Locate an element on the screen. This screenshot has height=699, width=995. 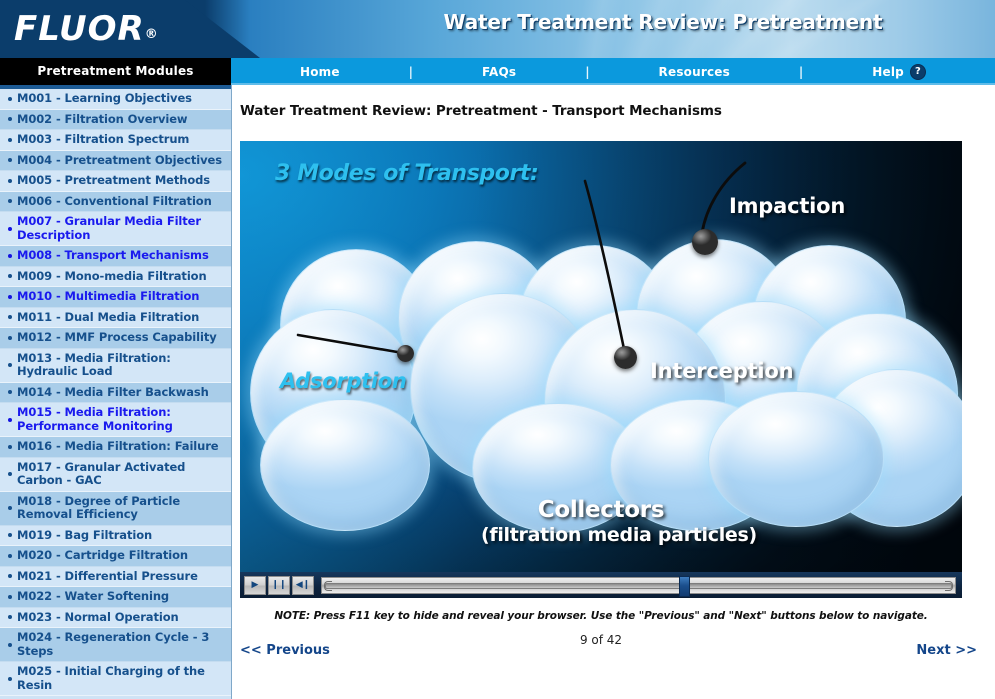
sidebar-item-m025: M025 - Initial Charging of the Resin is located at coordinates (115, 679).